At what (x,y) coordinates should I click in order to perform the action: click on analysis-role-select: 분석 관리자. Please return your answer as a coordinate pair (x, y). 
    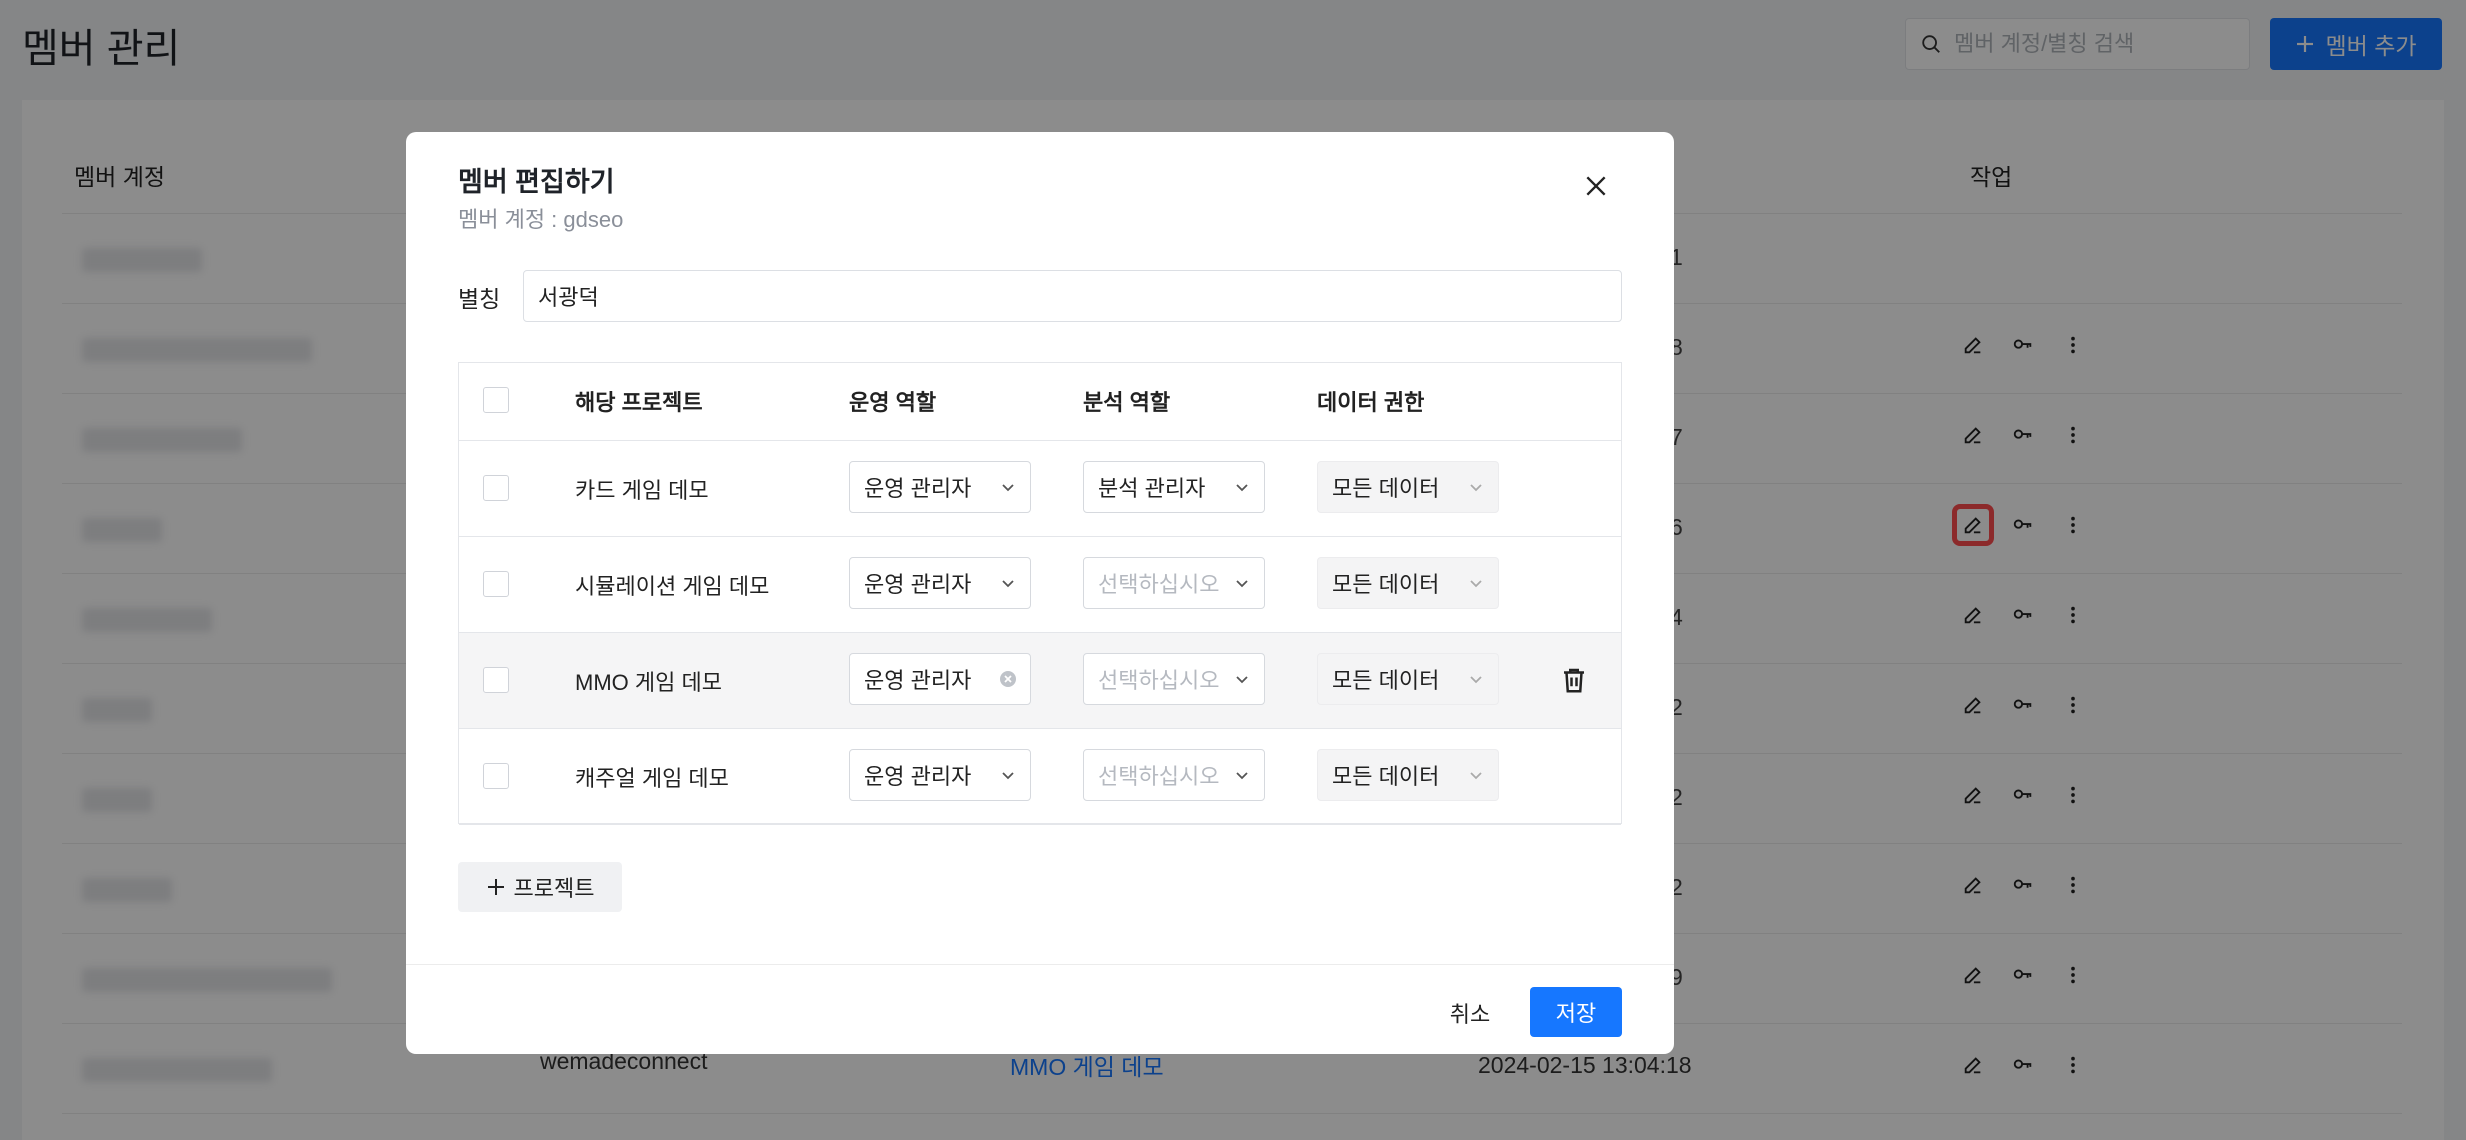
    Looking at the image, I should click on (1174, 487).